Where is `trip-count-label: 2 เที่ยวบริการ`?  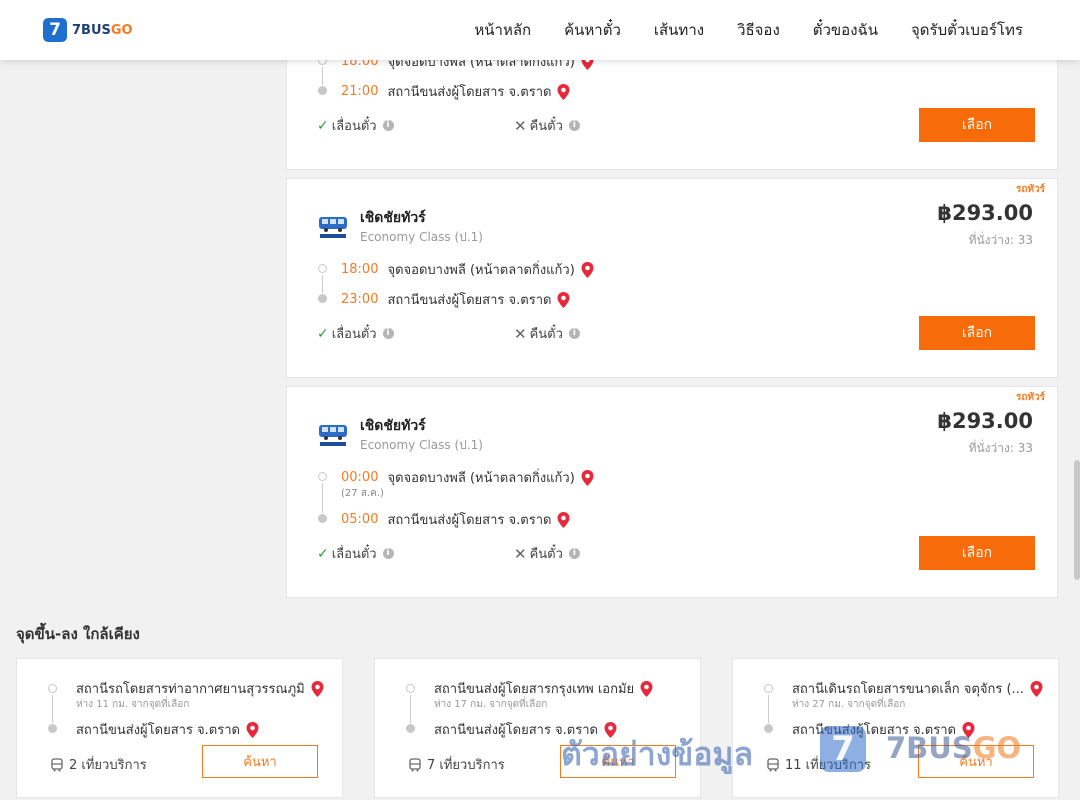 trip-count-label: 2 เที่ยวบริการ is located at coordinates (108, 765).